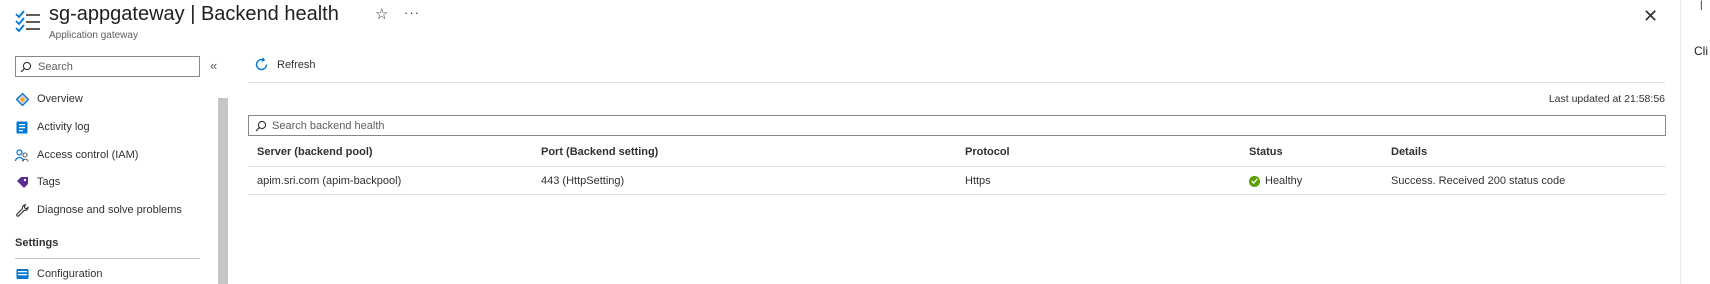 The width and height of the screenshot is (1710, 284). Describe the element at coordinates (93, 35) in the screenshot. I see `page-subtitle: Application gateway` at that location.